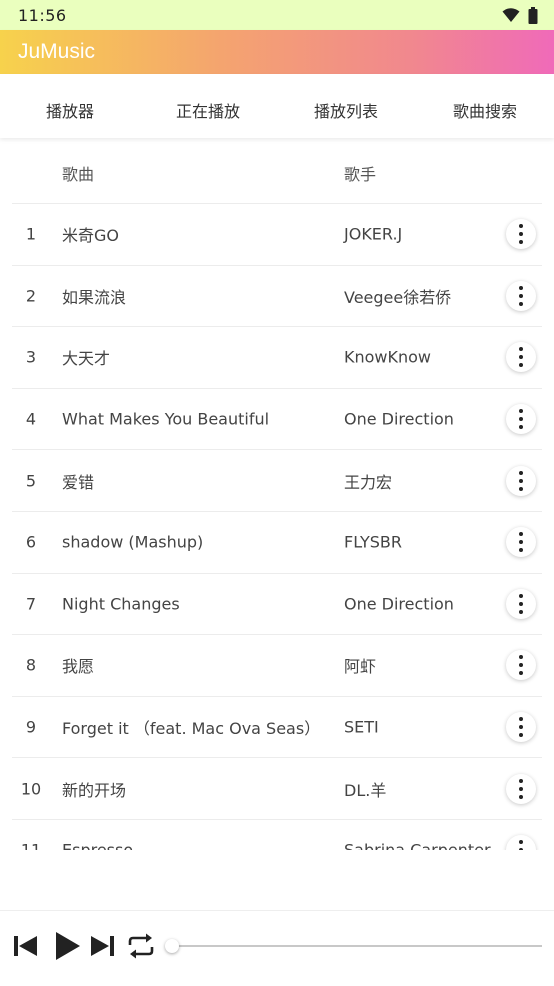 The width and height of the screenshot is (554, 986). What do you see at coordinates (78, 174) in the screenshot?
I see `column-header-title: 歌曲` at bounding box center [78, 174].